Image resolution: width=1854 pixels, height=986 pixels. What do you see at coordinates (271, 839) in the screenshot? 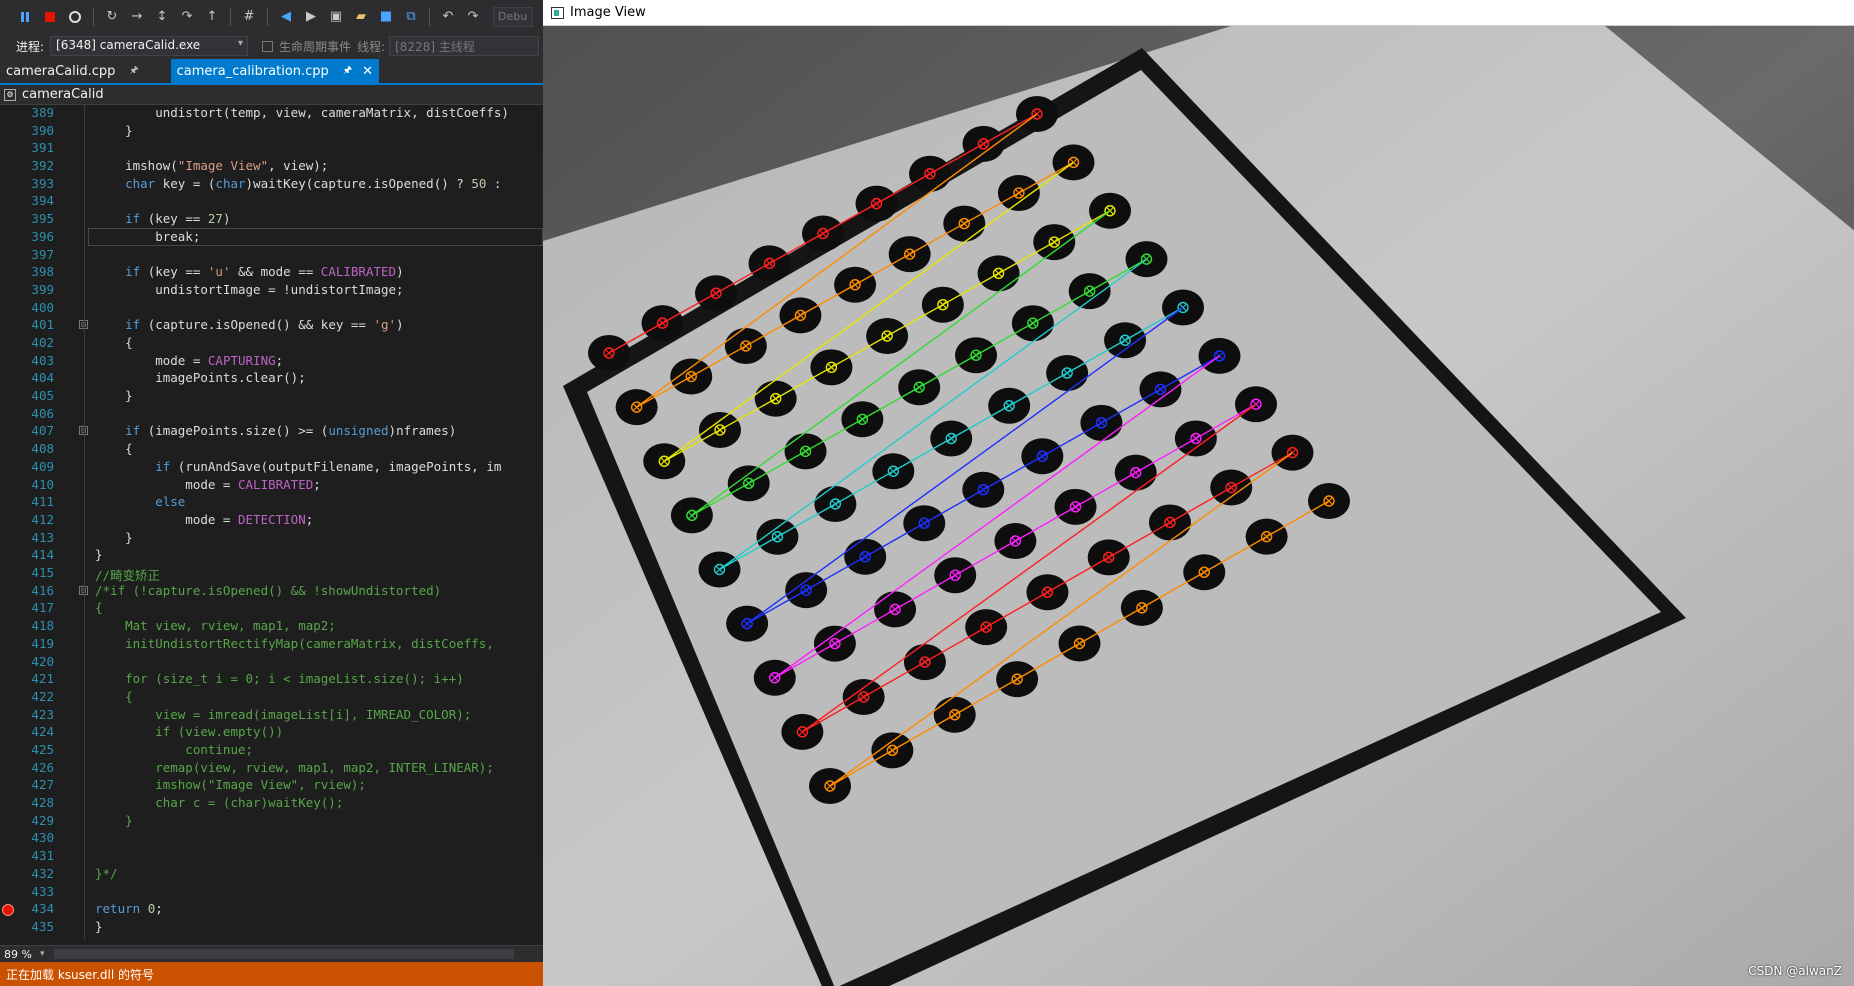
I see `code-line: 430` at bounding box center [271, 839].